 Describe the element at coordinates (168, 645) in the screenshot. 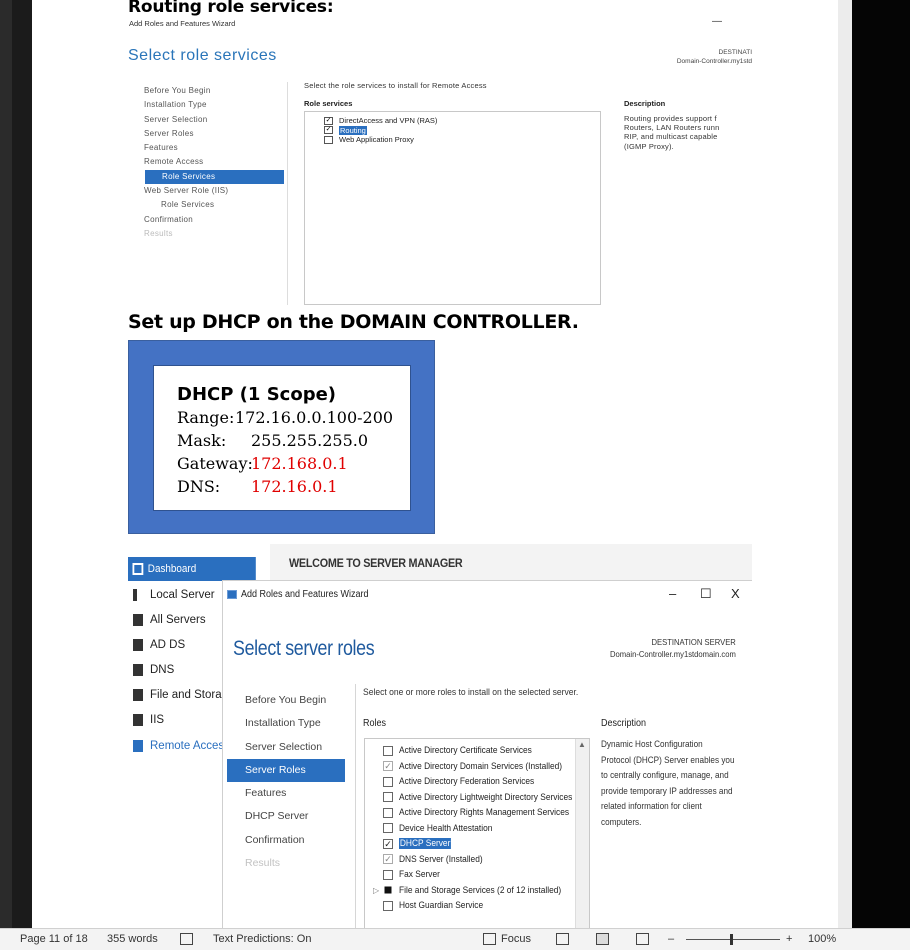

I see `sidebar-item-label: AD DS` at that location.